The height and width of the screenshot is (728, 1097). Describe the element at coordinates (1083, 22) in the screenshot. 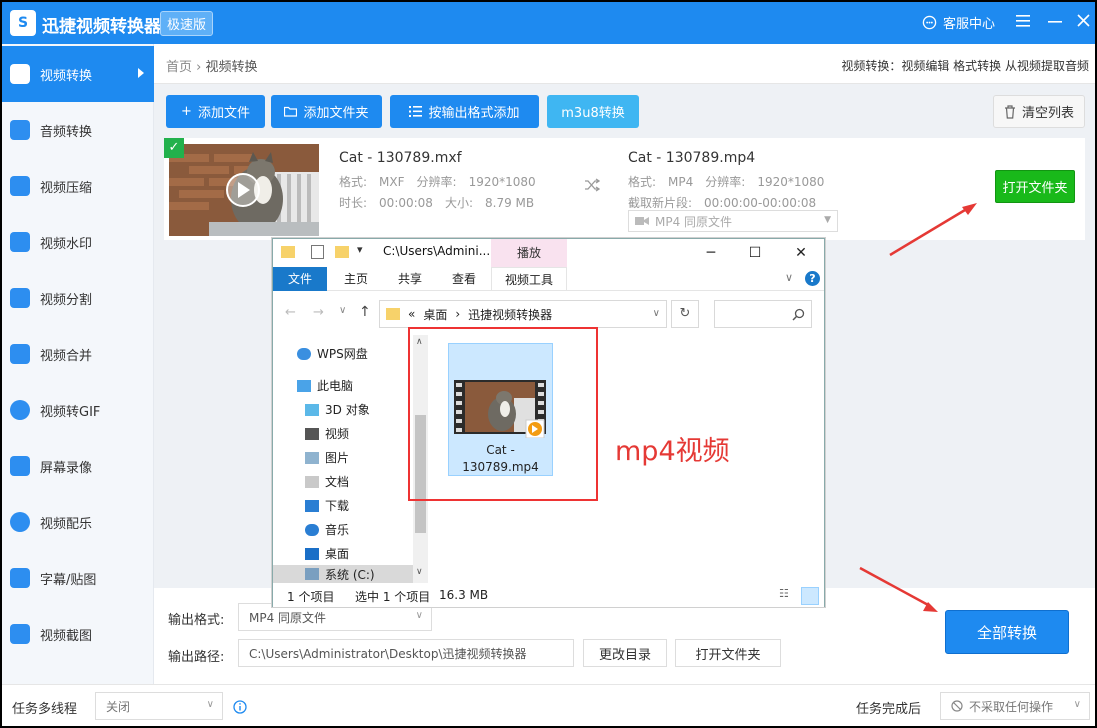

I see `close-button` at that location.